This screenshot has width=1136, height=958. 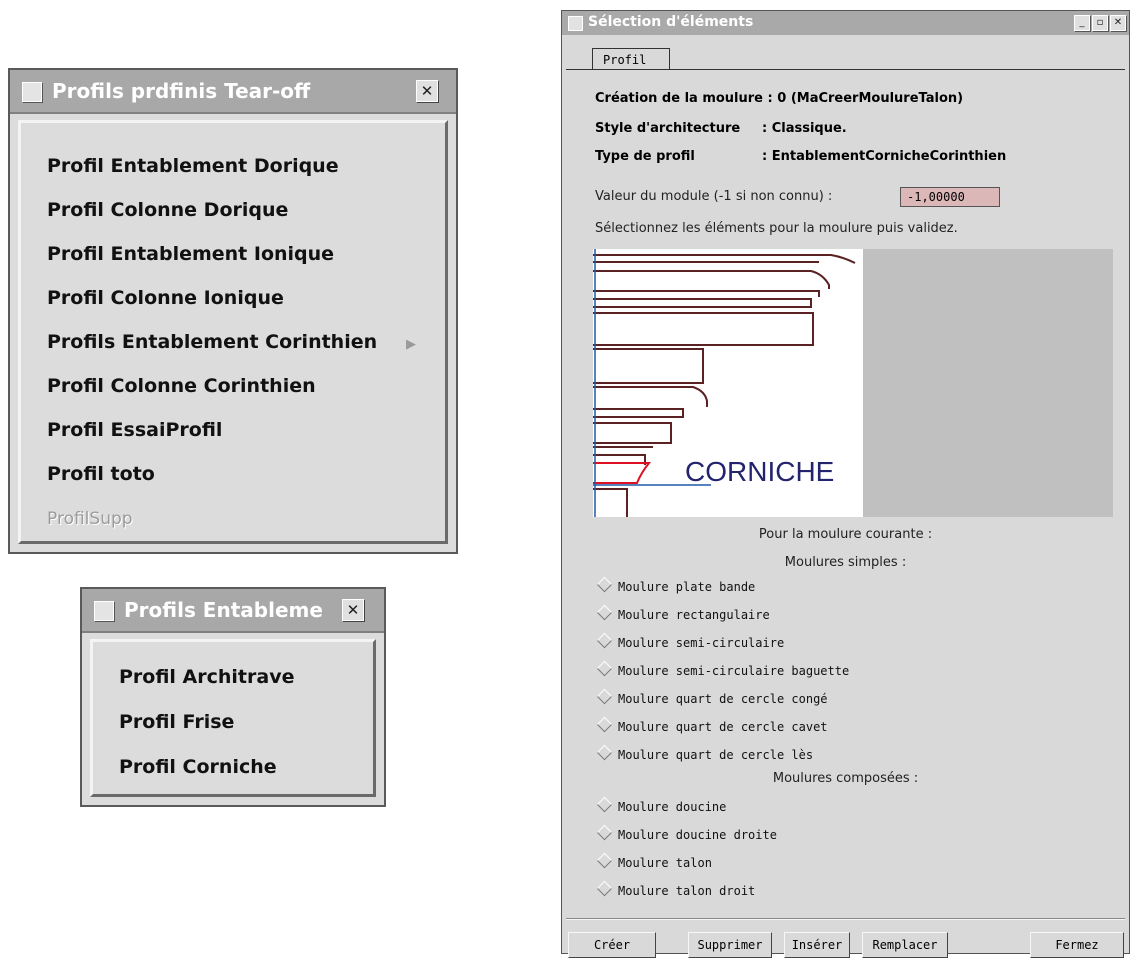 What do you see at coordinates (675, 889) in the screenshot?
I see `radio-talon-droit: Moulure talon droit` at bounding box center [675, 889].